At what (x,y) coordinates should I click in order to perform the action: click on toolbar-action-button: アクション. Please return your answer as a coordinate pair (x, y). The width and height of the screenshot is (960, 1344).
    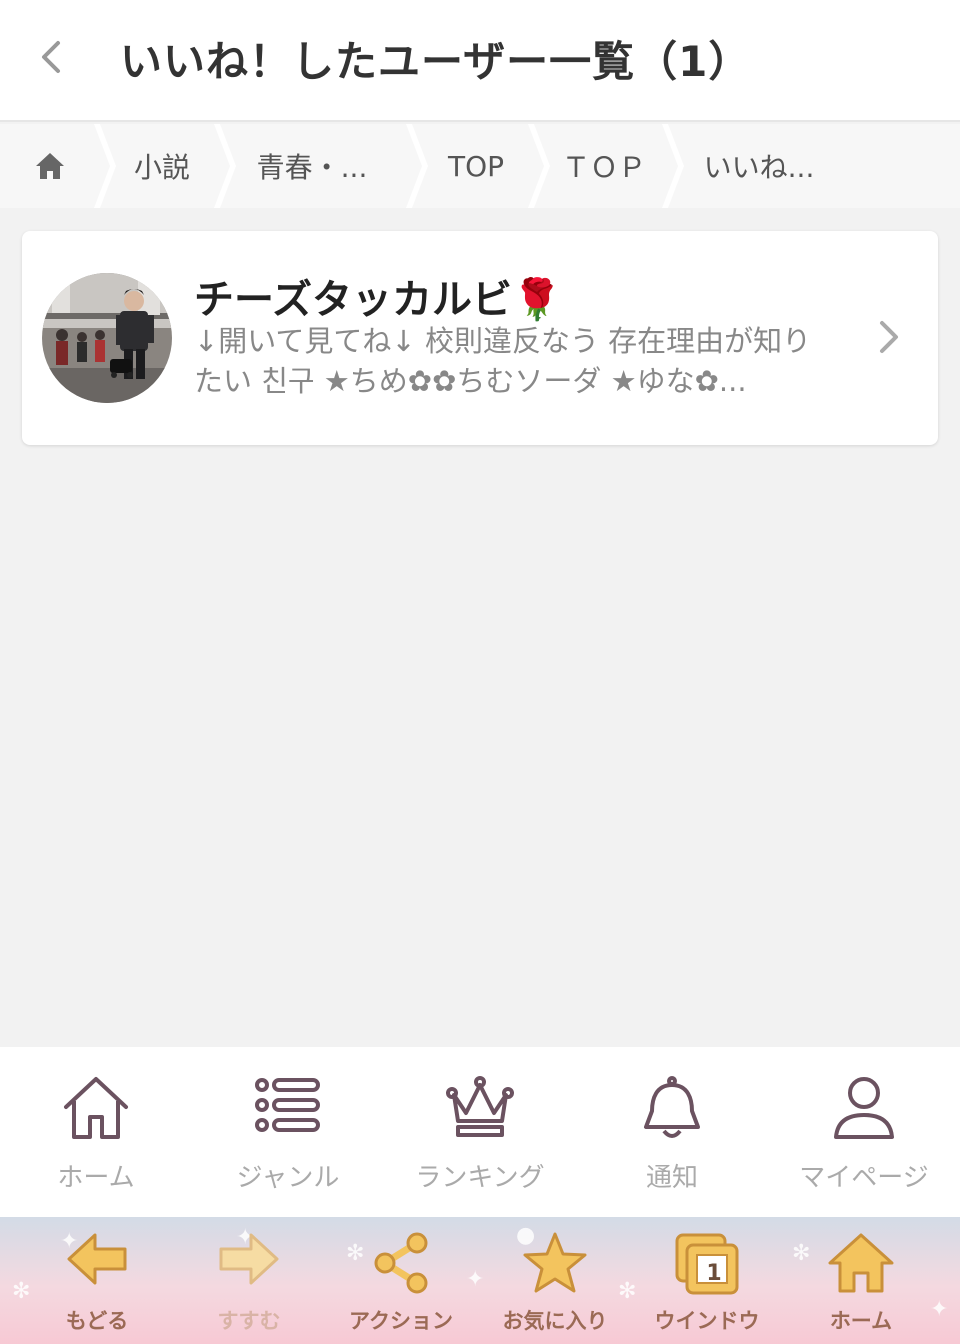
    Looking at the image, I should click on (401, 1280).